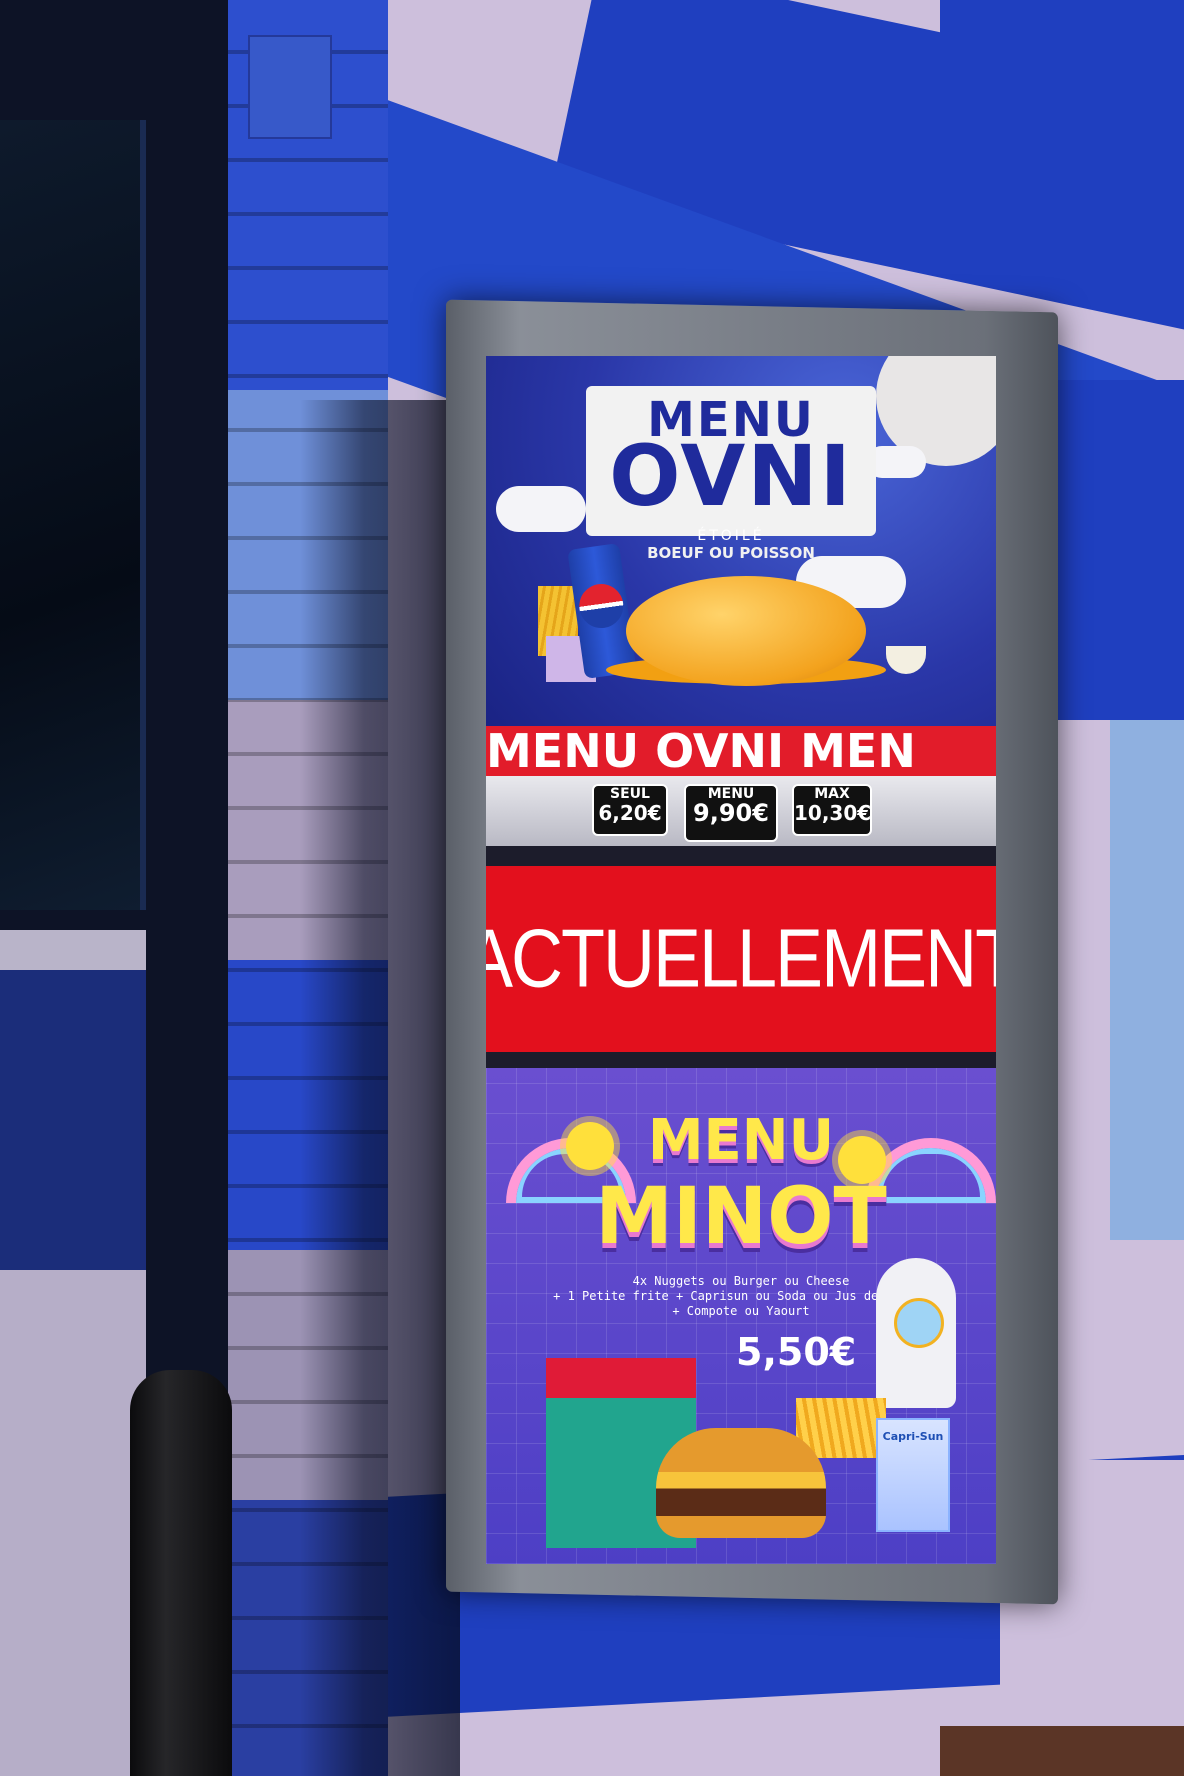  What do you see at coordinates (73, 515) in the screenshot?
I see `door-glass` at bounding box center [73, 515].